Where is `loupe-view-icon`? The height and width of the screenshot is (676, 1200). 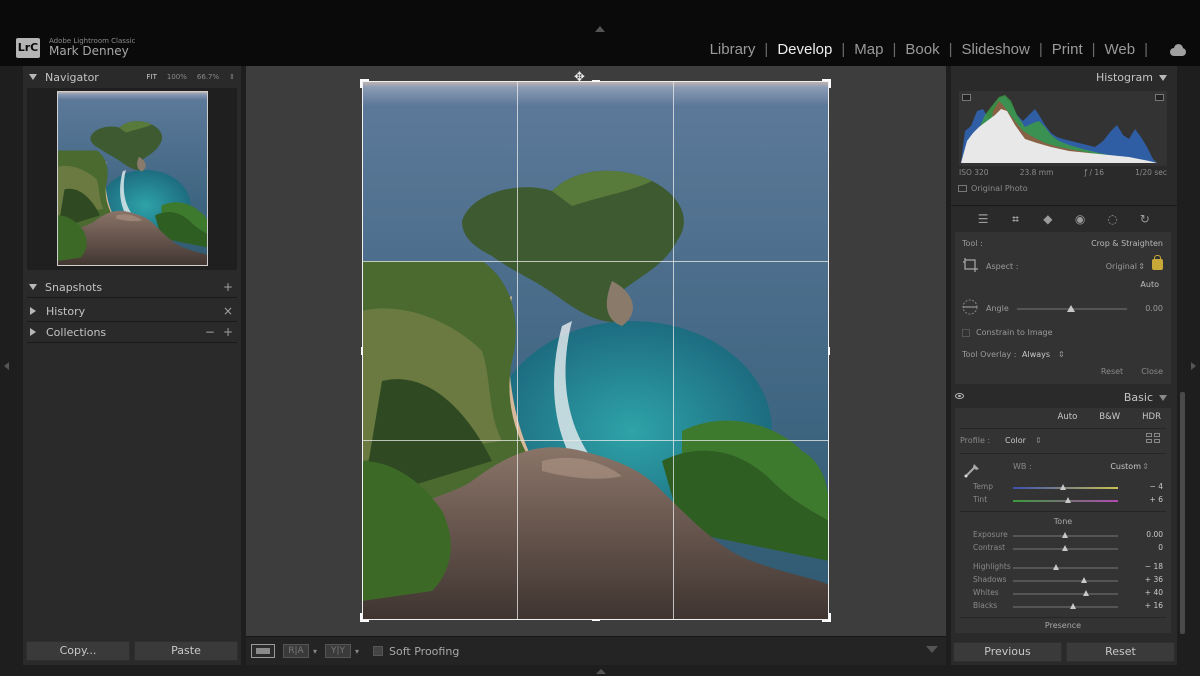 loupe-view-icon is located at coordinates (263, 651).